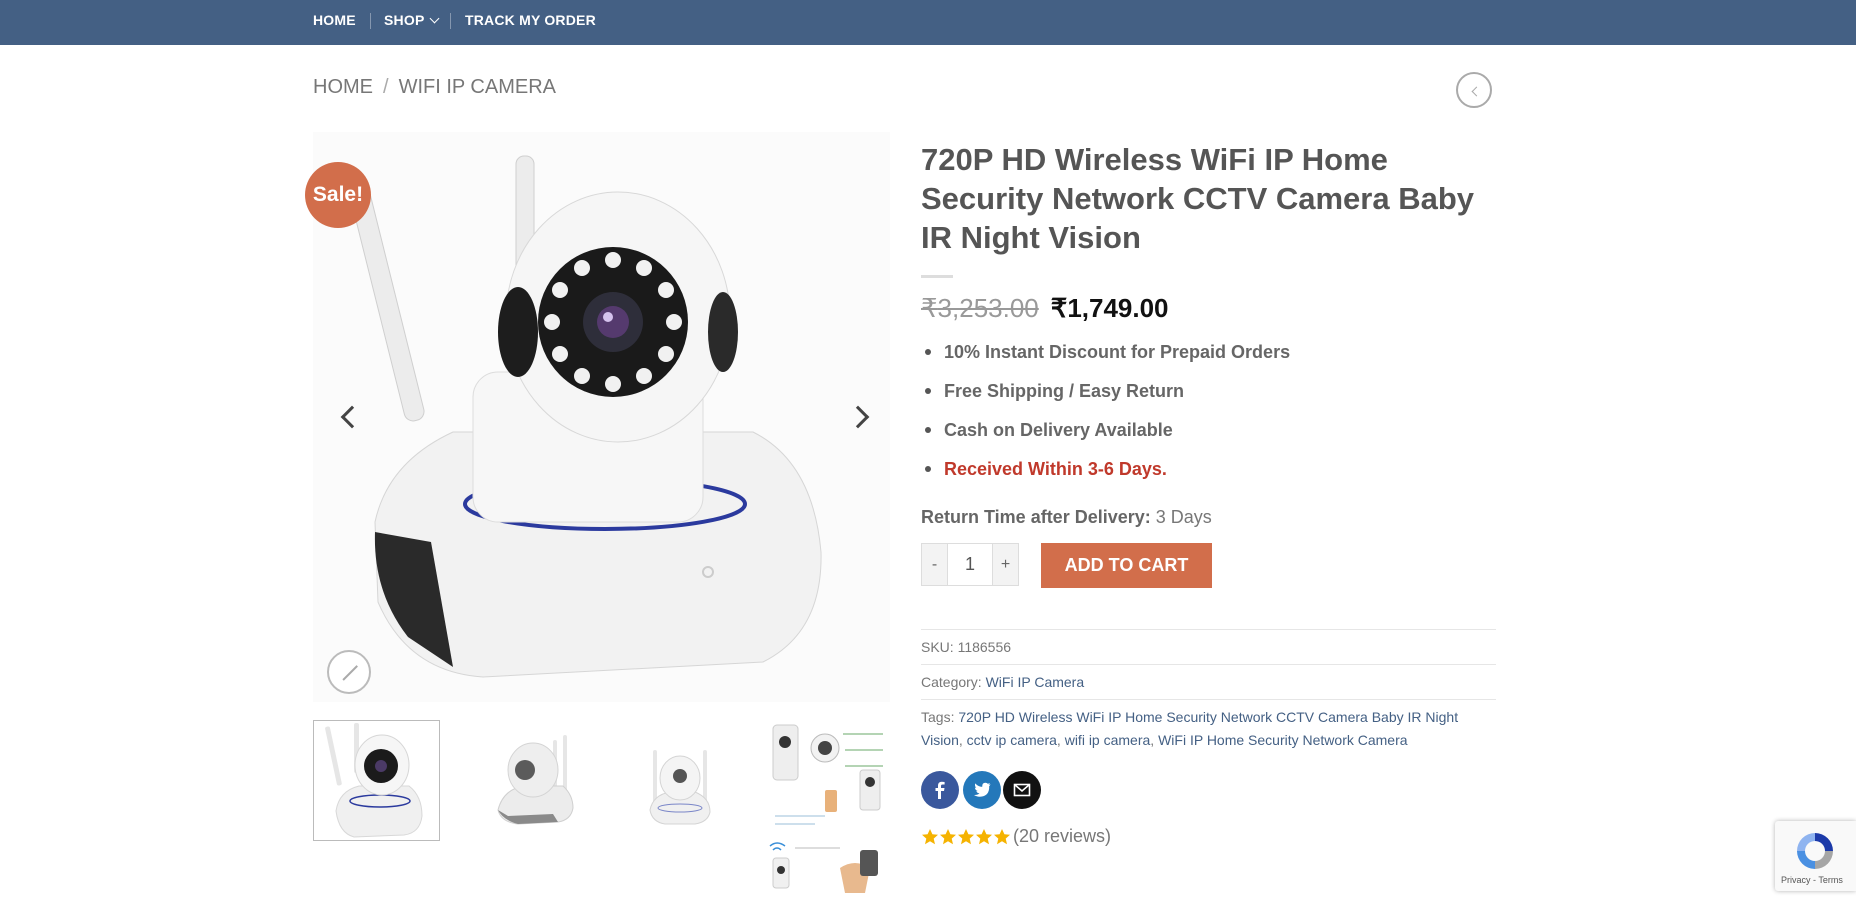 Image resolution: width=1856 pixels, height=897 pixels. What do you see at coordinates (404, 20) in the screenshot?
I see `nav-shop-label: SHOP` at bounding box center [404, 20].